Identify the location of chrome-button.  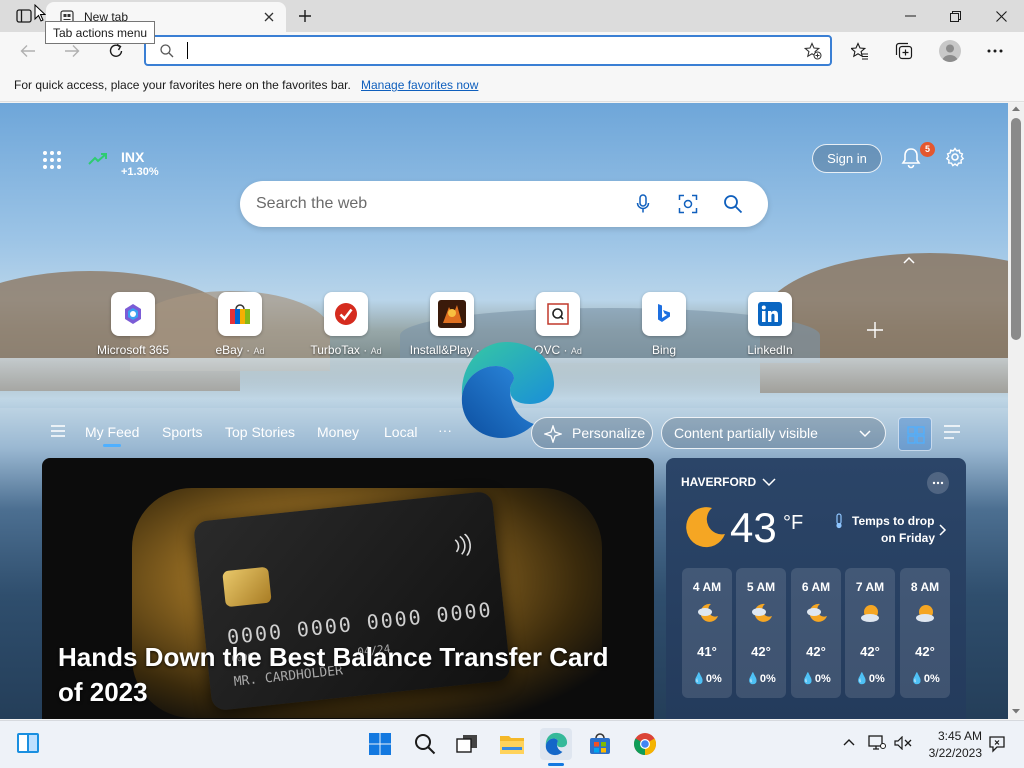
(645, 744).